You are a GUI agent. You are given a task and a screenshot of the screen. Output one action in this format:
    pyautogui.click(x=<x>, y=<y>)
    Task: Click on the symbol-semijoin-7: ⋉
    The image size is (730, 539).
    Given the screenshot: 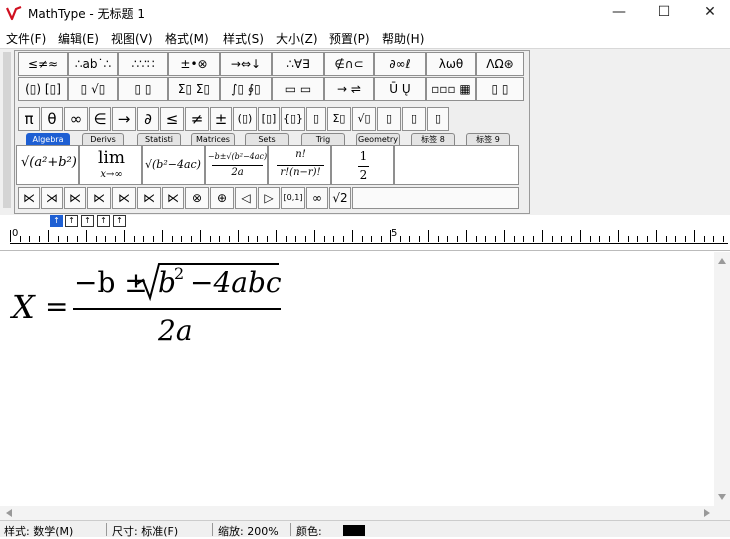 What is the action you would take?
    pyautogui.click(x=173, y=198)
    